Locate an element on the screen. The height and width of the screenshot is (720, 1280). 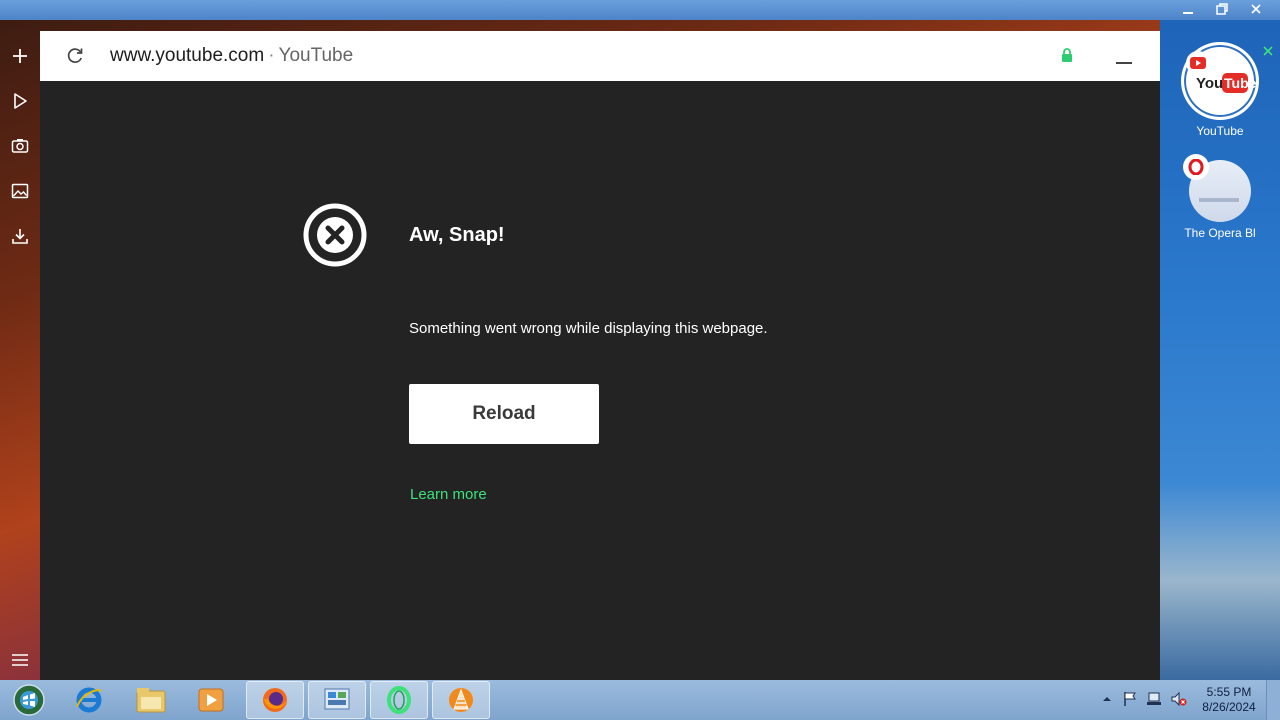
opera-gx-icon is located at coordinates (399, 700).